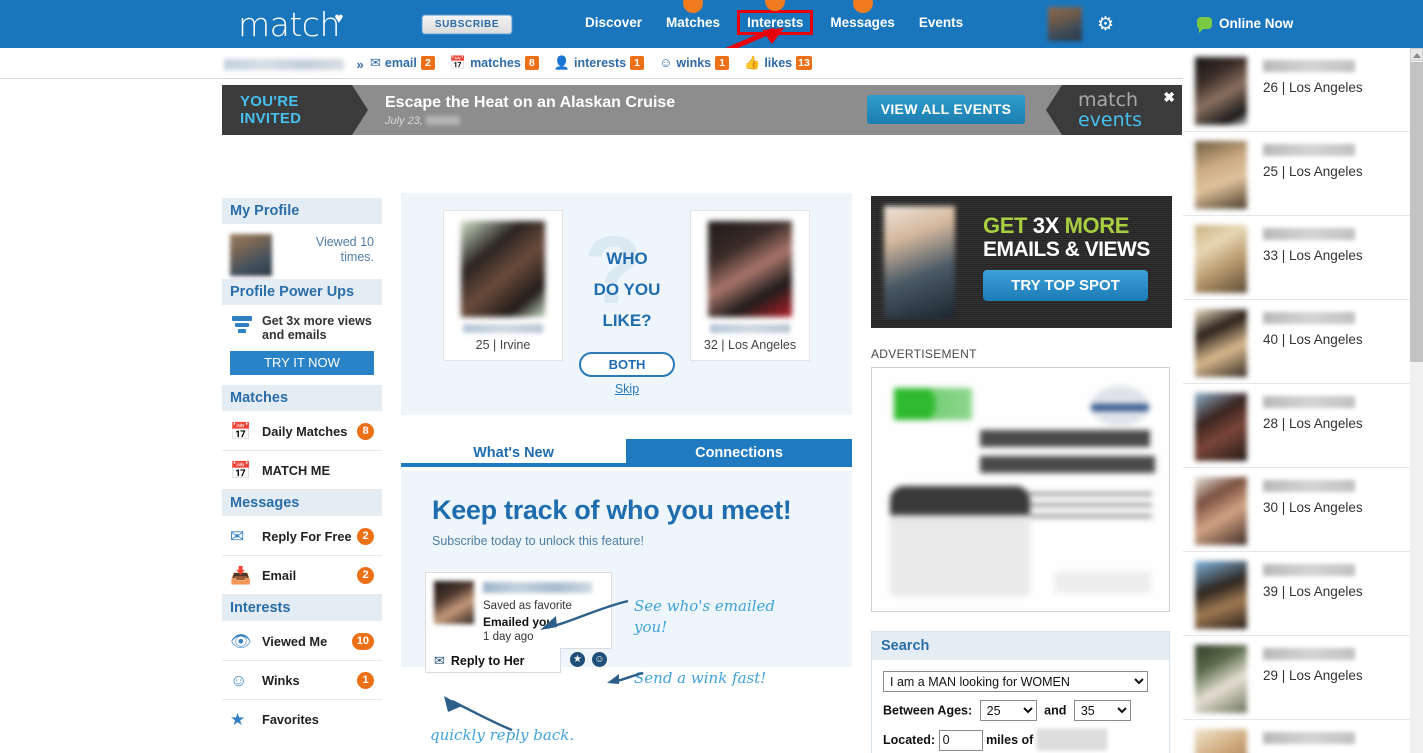 Image resolution: width=1423 pixels, height=753 pixels. I want to click on online-user-meta: 26 | Los Angeles, so click(1313, 87).